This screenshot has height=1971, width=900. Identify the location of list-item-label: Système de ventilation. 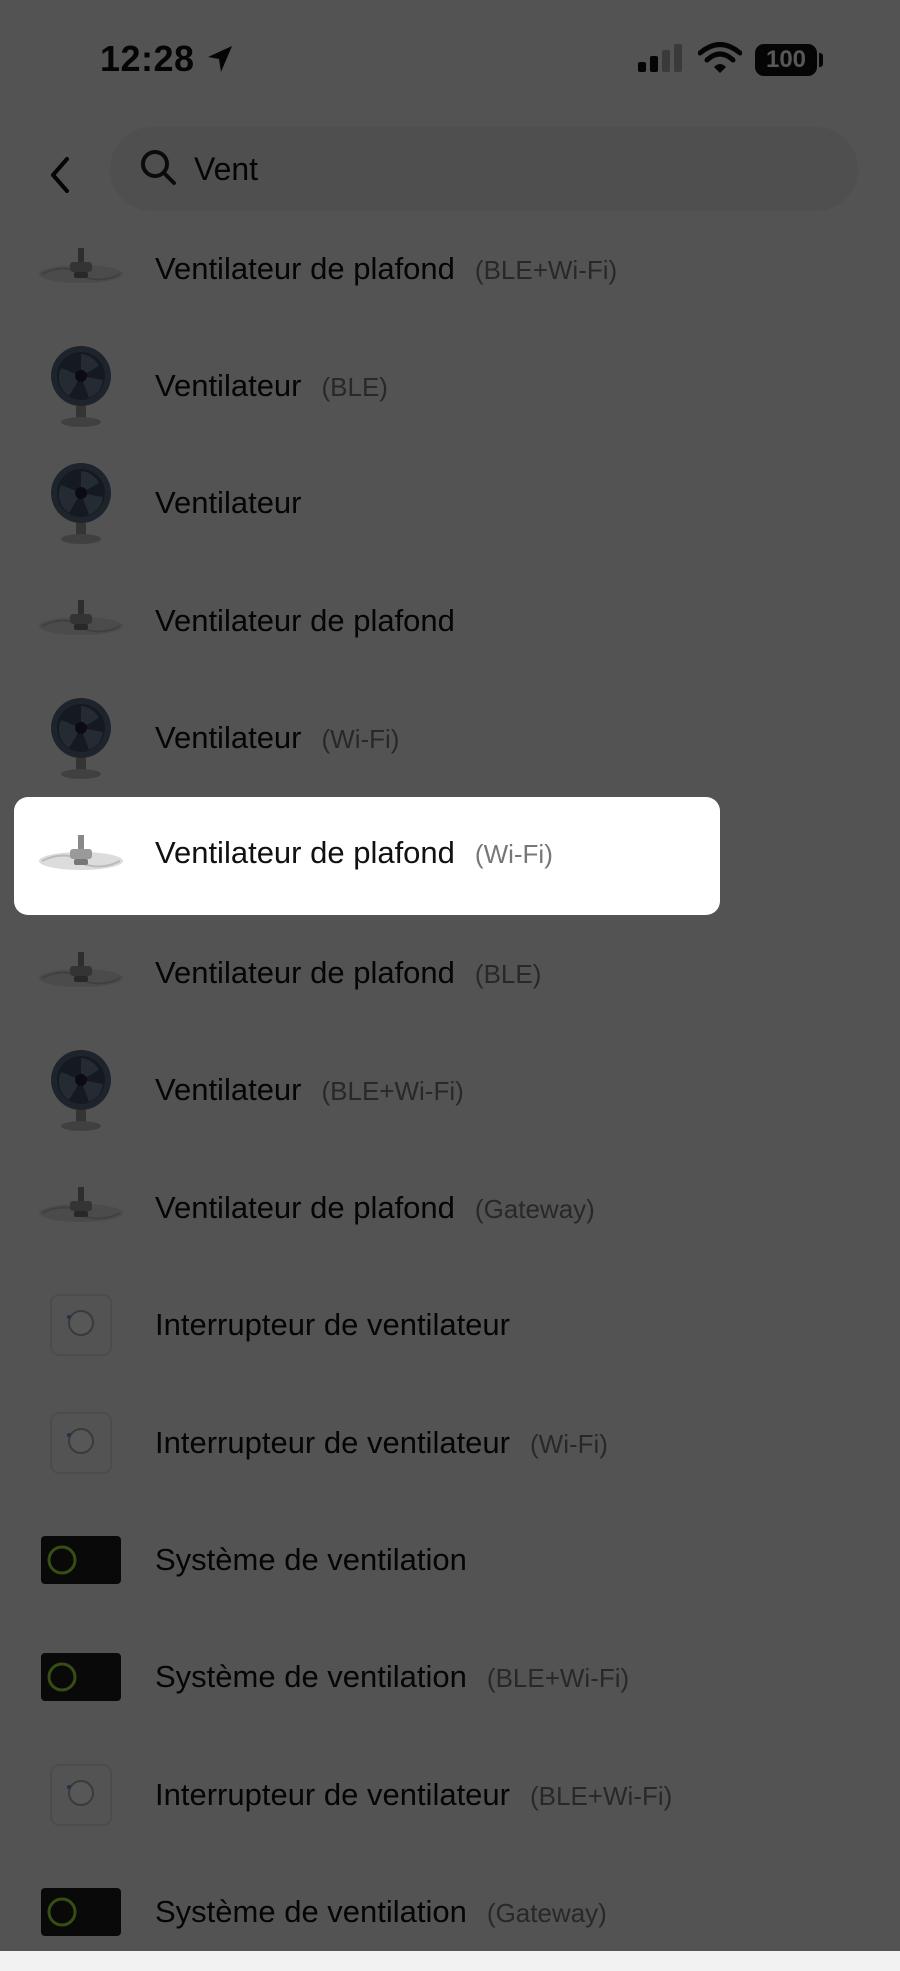
(311, 1560).